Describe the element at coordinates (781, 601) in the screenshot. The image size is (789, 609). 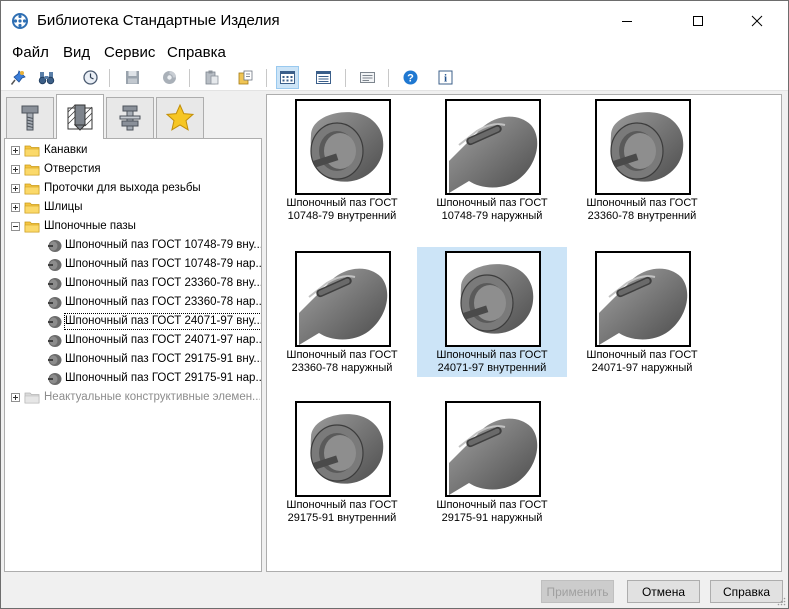
I see `resize-grip-icon` at that location.